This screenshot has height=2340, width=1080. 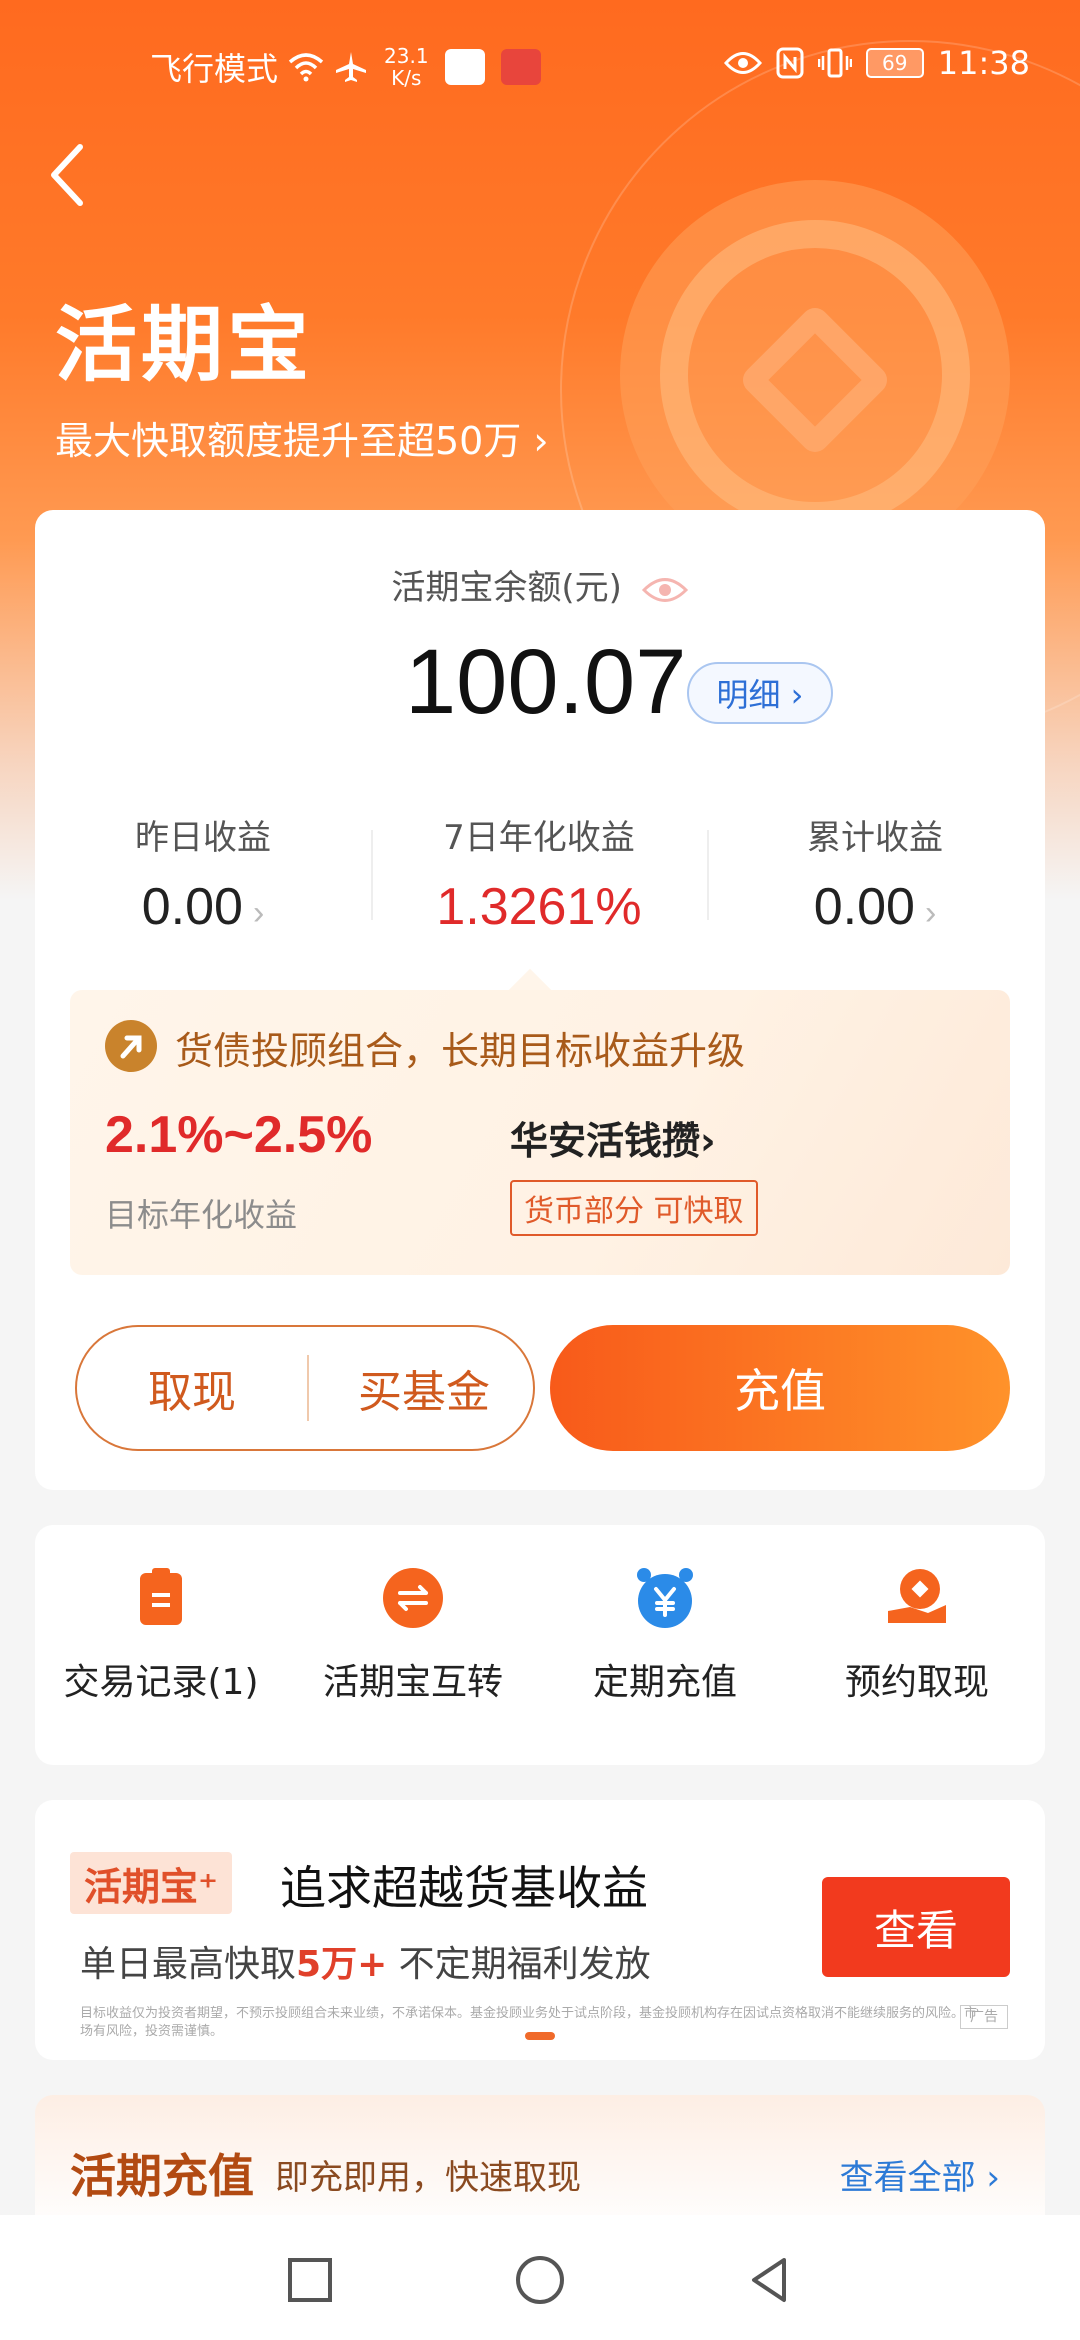 I want to click on network-speed: 23.1 K/s, so click(x=406, y=67).